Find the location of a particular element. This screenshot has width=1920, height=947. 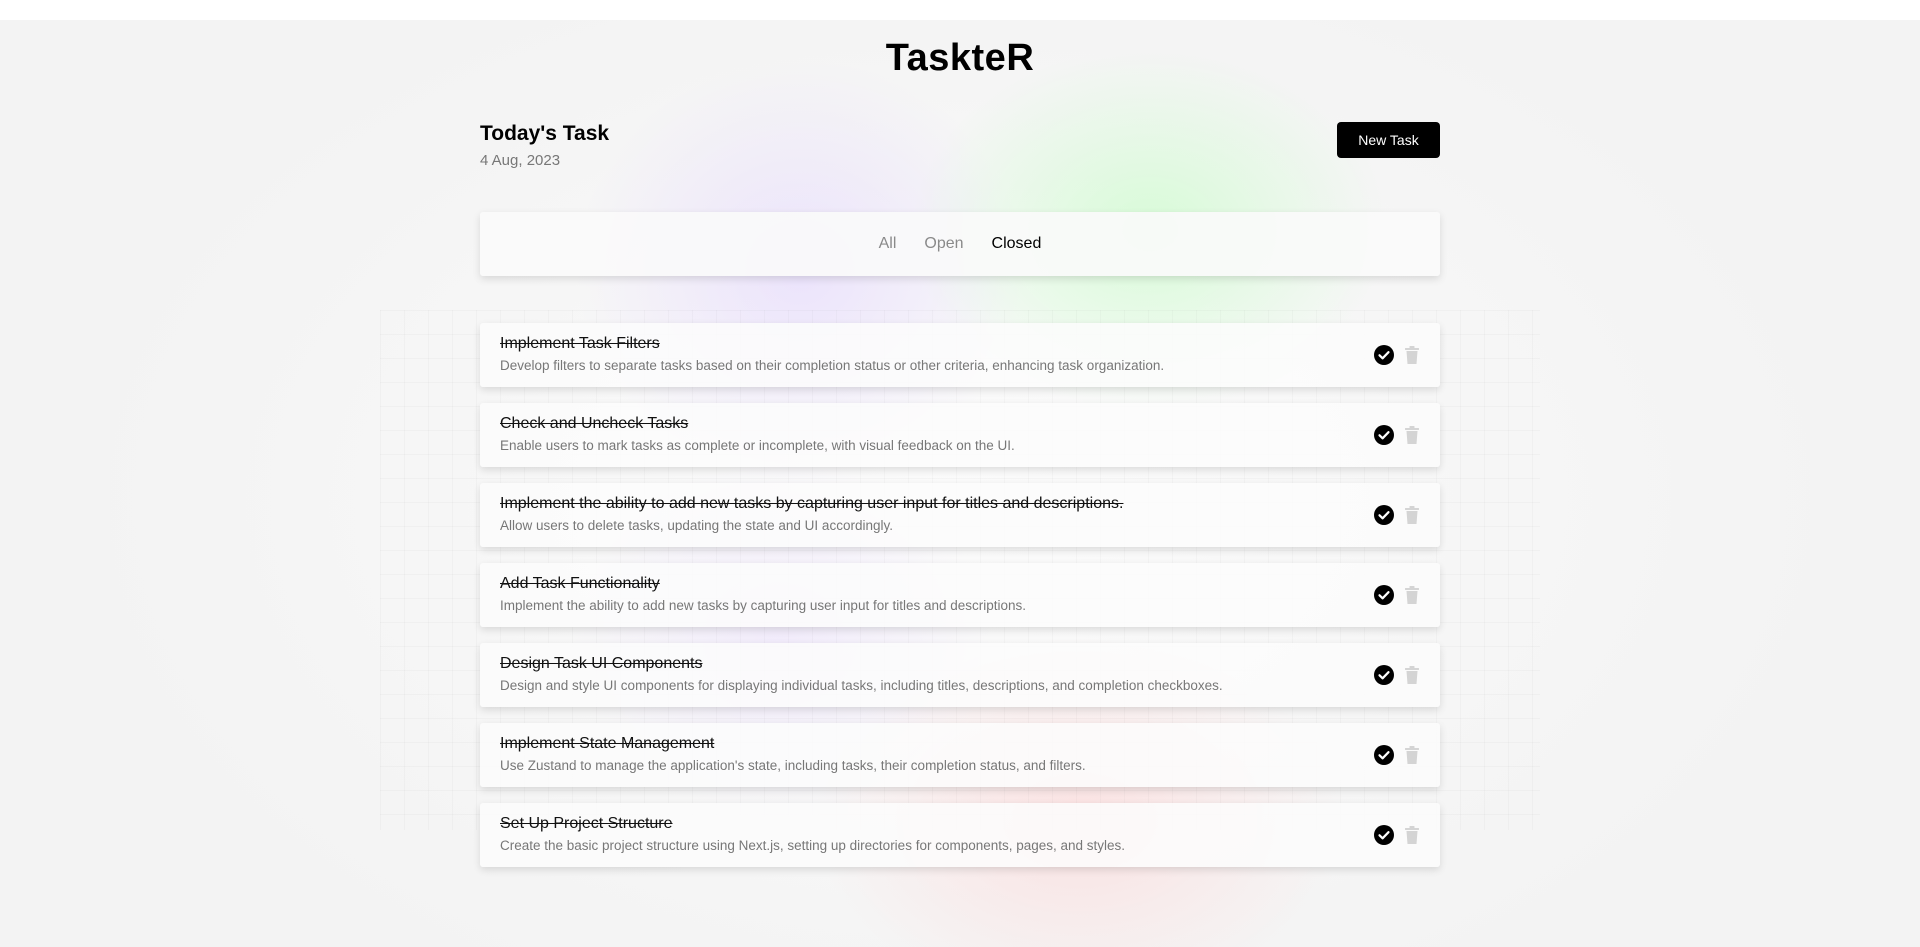

app-title: TaskteR is located at coordinates (960, 58).